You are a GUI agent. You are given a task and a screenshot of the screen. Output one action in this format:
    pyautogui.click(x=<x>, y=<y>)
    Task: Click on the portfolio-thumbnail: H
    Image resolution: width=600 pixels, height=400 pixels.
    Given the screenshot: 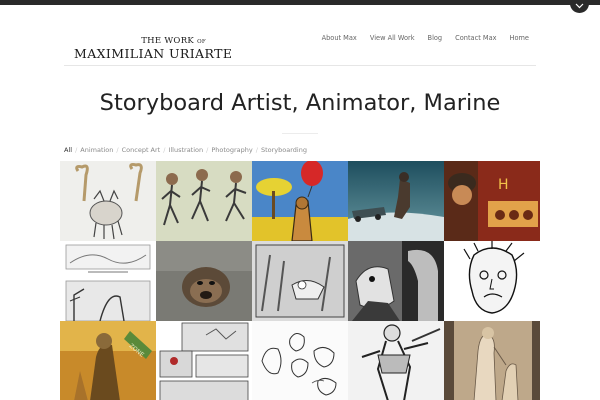 What is the action you would take?
    pyautogui.click(x=492, y=201)
    